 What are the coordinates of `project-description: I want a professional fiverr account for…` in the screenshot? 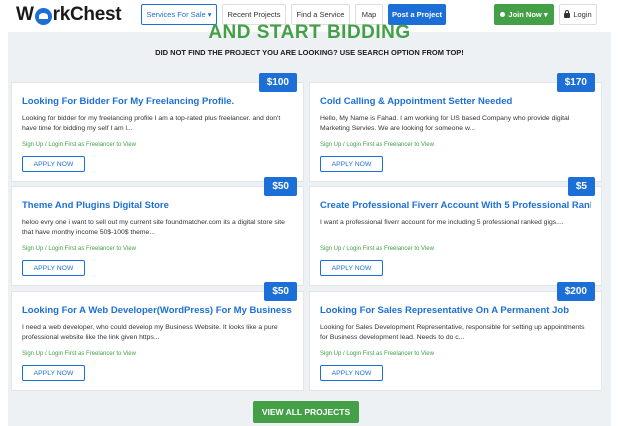 It's located at (442, 222).